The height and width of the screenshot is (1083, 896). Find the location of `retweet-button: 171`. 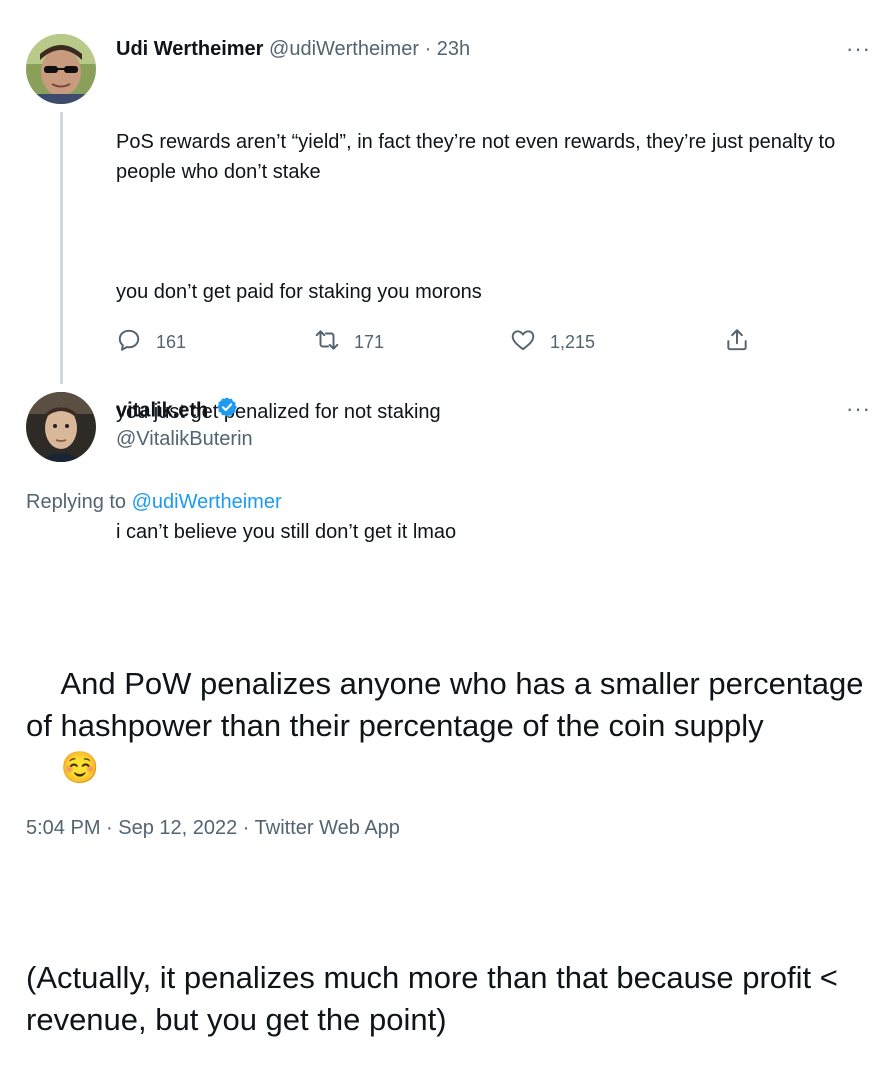

retweet-button: 171 is located at coordinates (349, 342).